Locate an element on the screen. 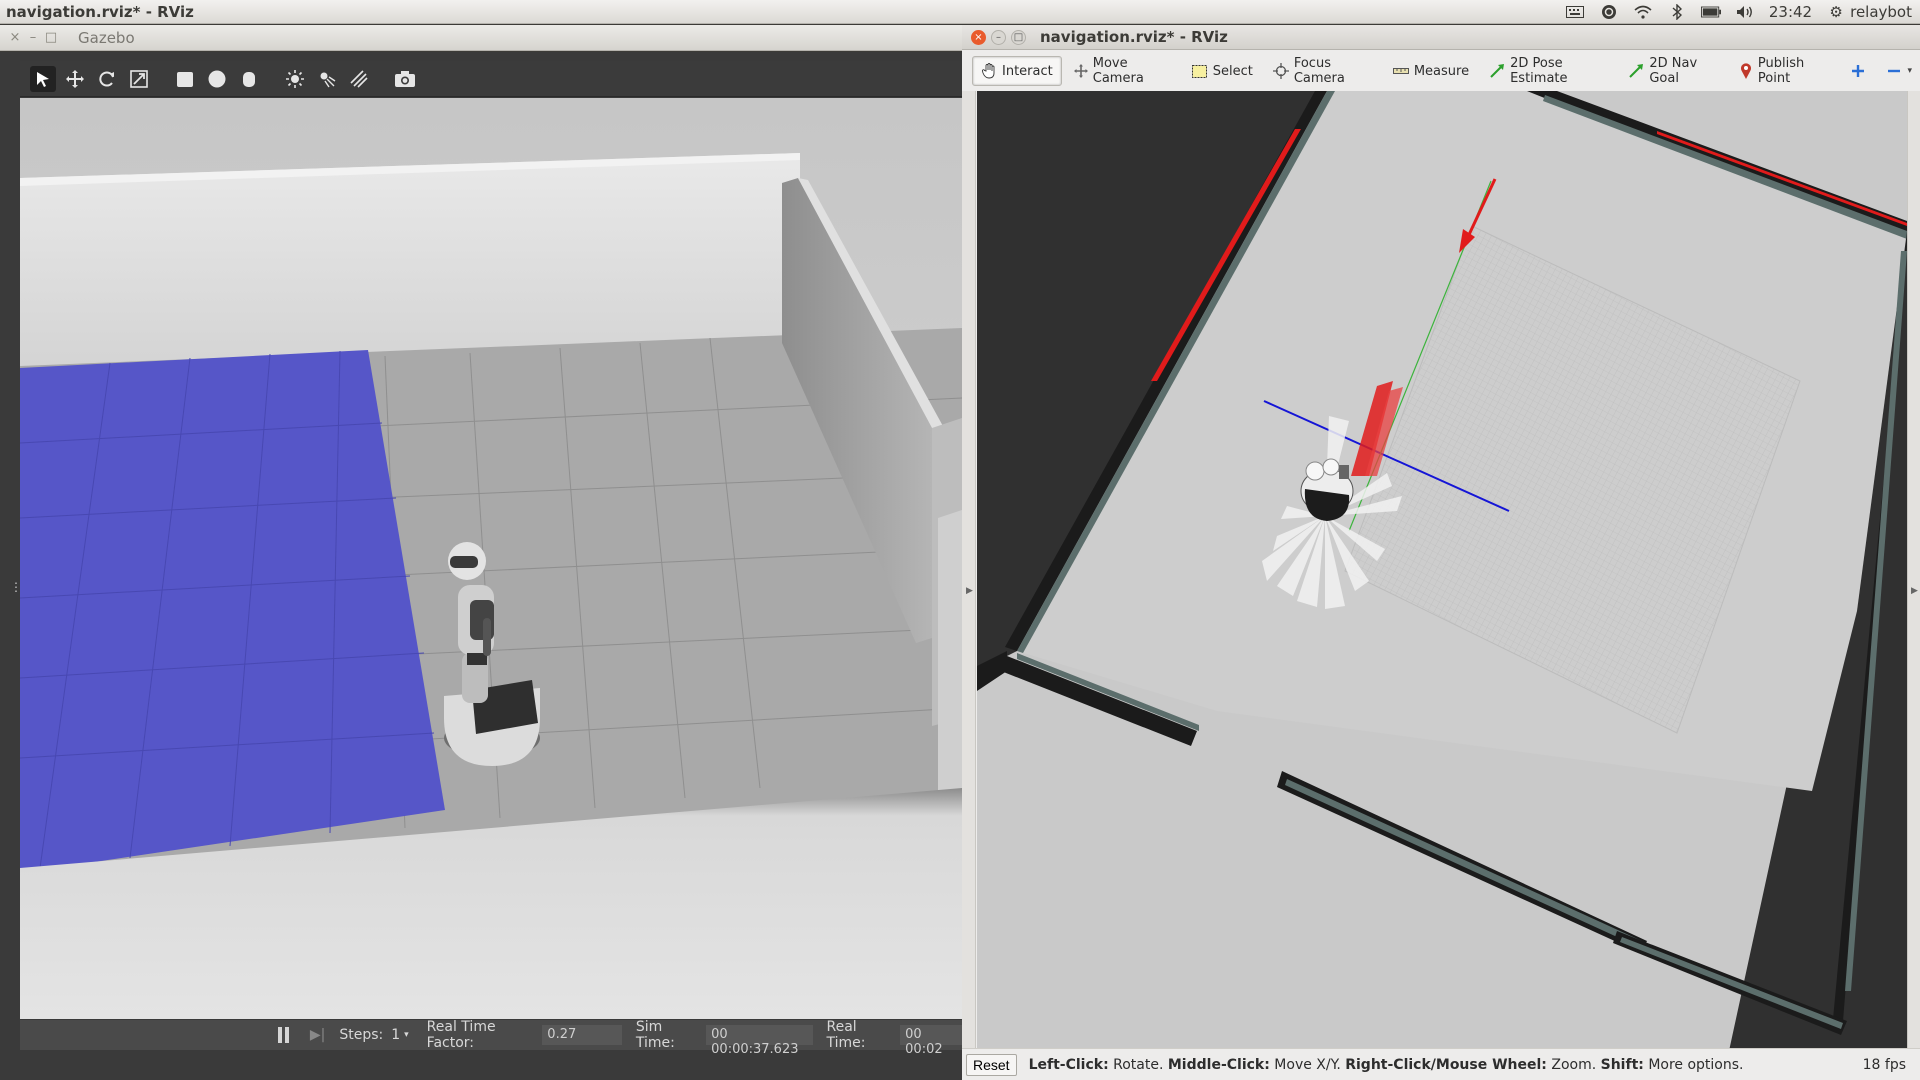 The height and width of the screenshot is (1080, 1920). sim-time-value: 00 00:00:37.623 is located at coordinates (759, 1041).